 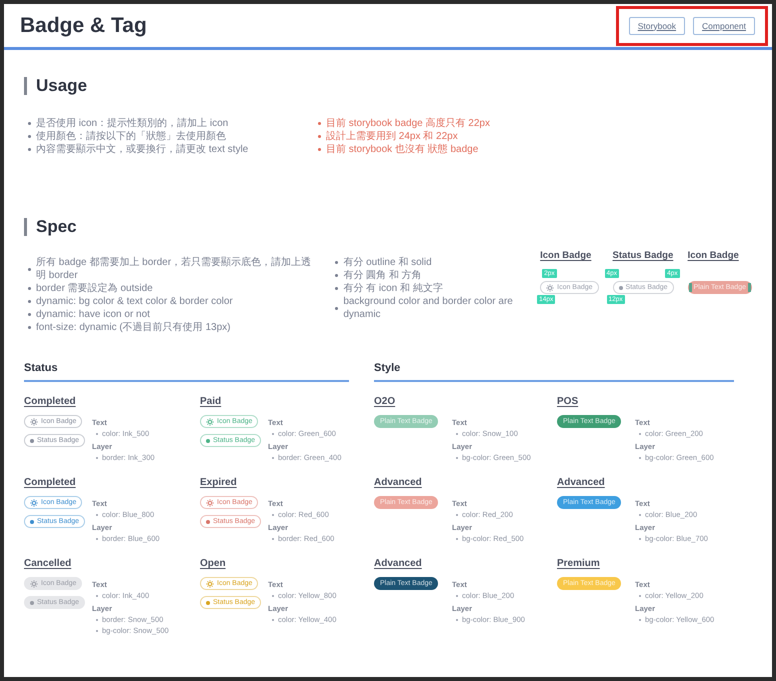 I want to click on group-title: Premium, so click(x=578, y=563).